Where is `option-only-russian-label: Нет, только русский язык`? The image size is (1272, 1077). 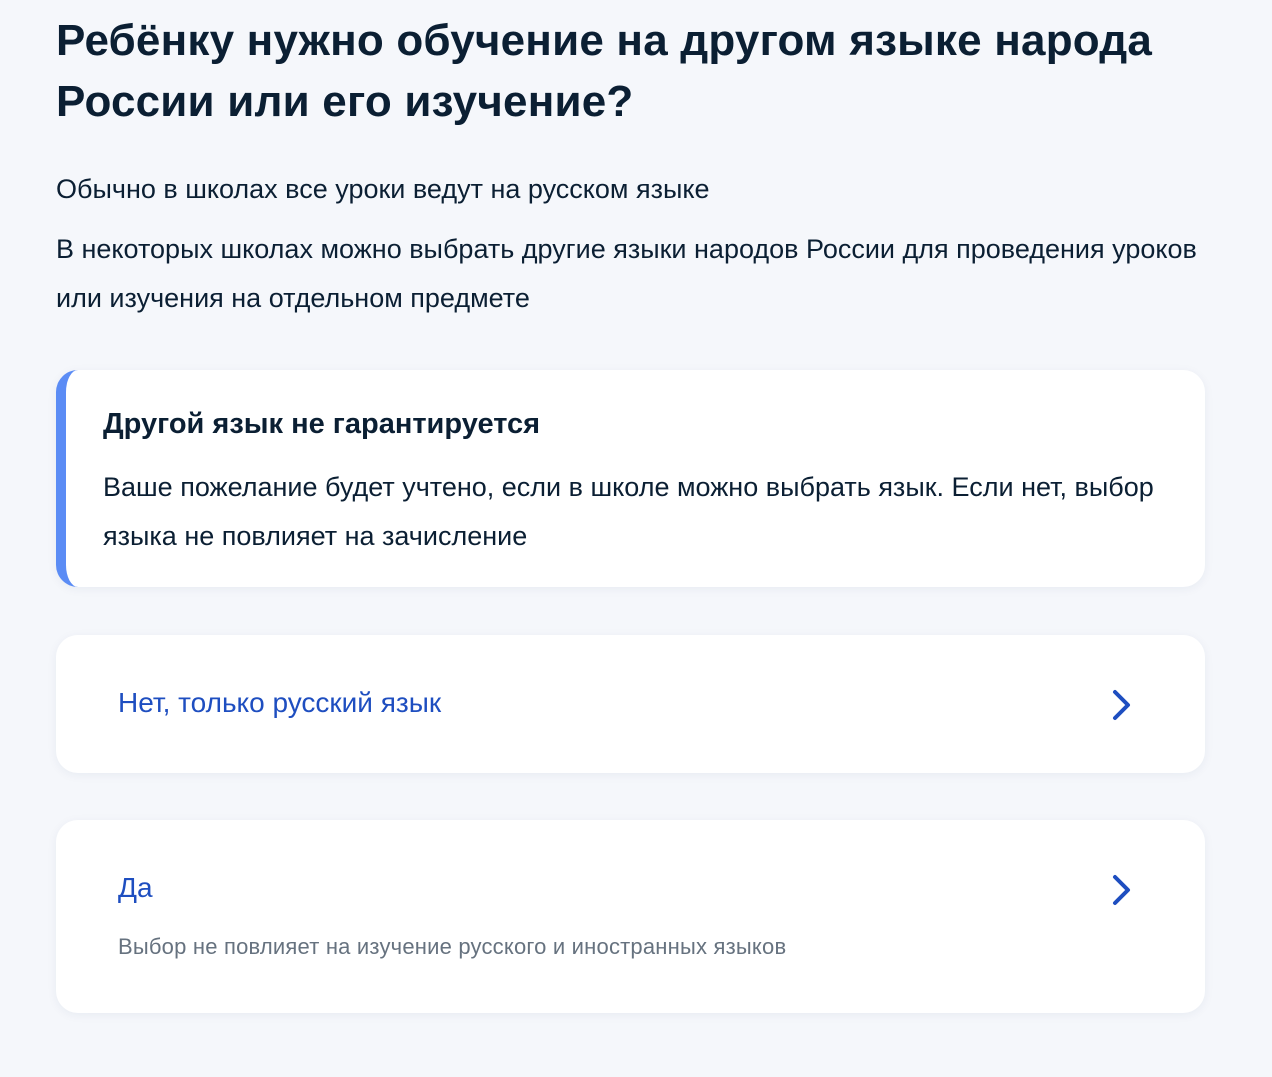 option-only-russian-label: Нет, только русский язык is located at coordinates (280, 702).